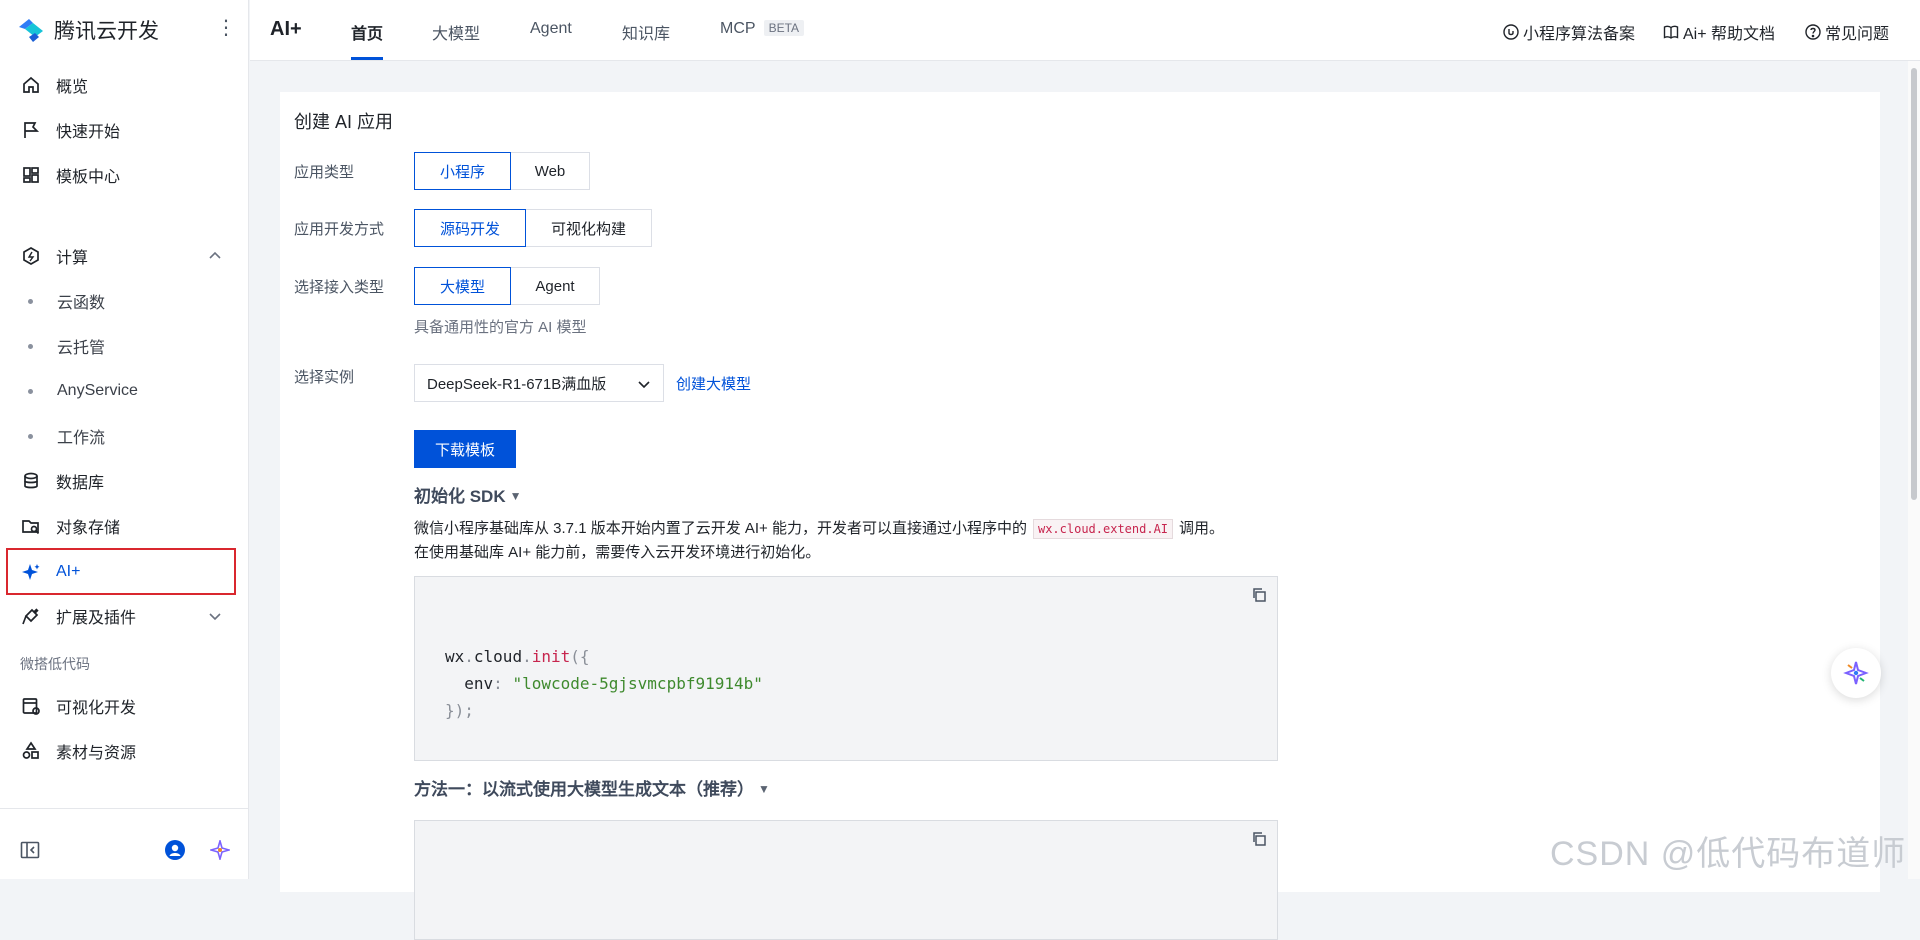 The image size is (1920, 940). Describe the element at coordinates (738, 28) in the screenshot. I see `tab-label: MCP` at that location.